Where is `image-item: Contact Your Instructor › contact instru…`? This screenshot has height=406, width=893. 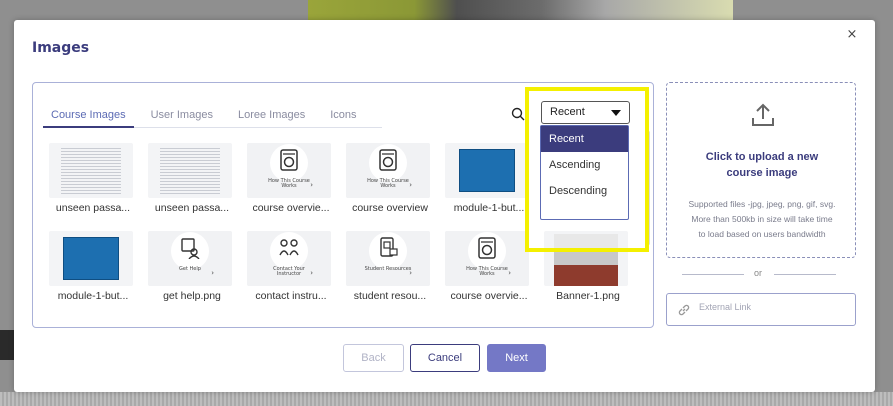 image-item: Contact Your Instructor › contact instru… is located at coordinates (291, 266).